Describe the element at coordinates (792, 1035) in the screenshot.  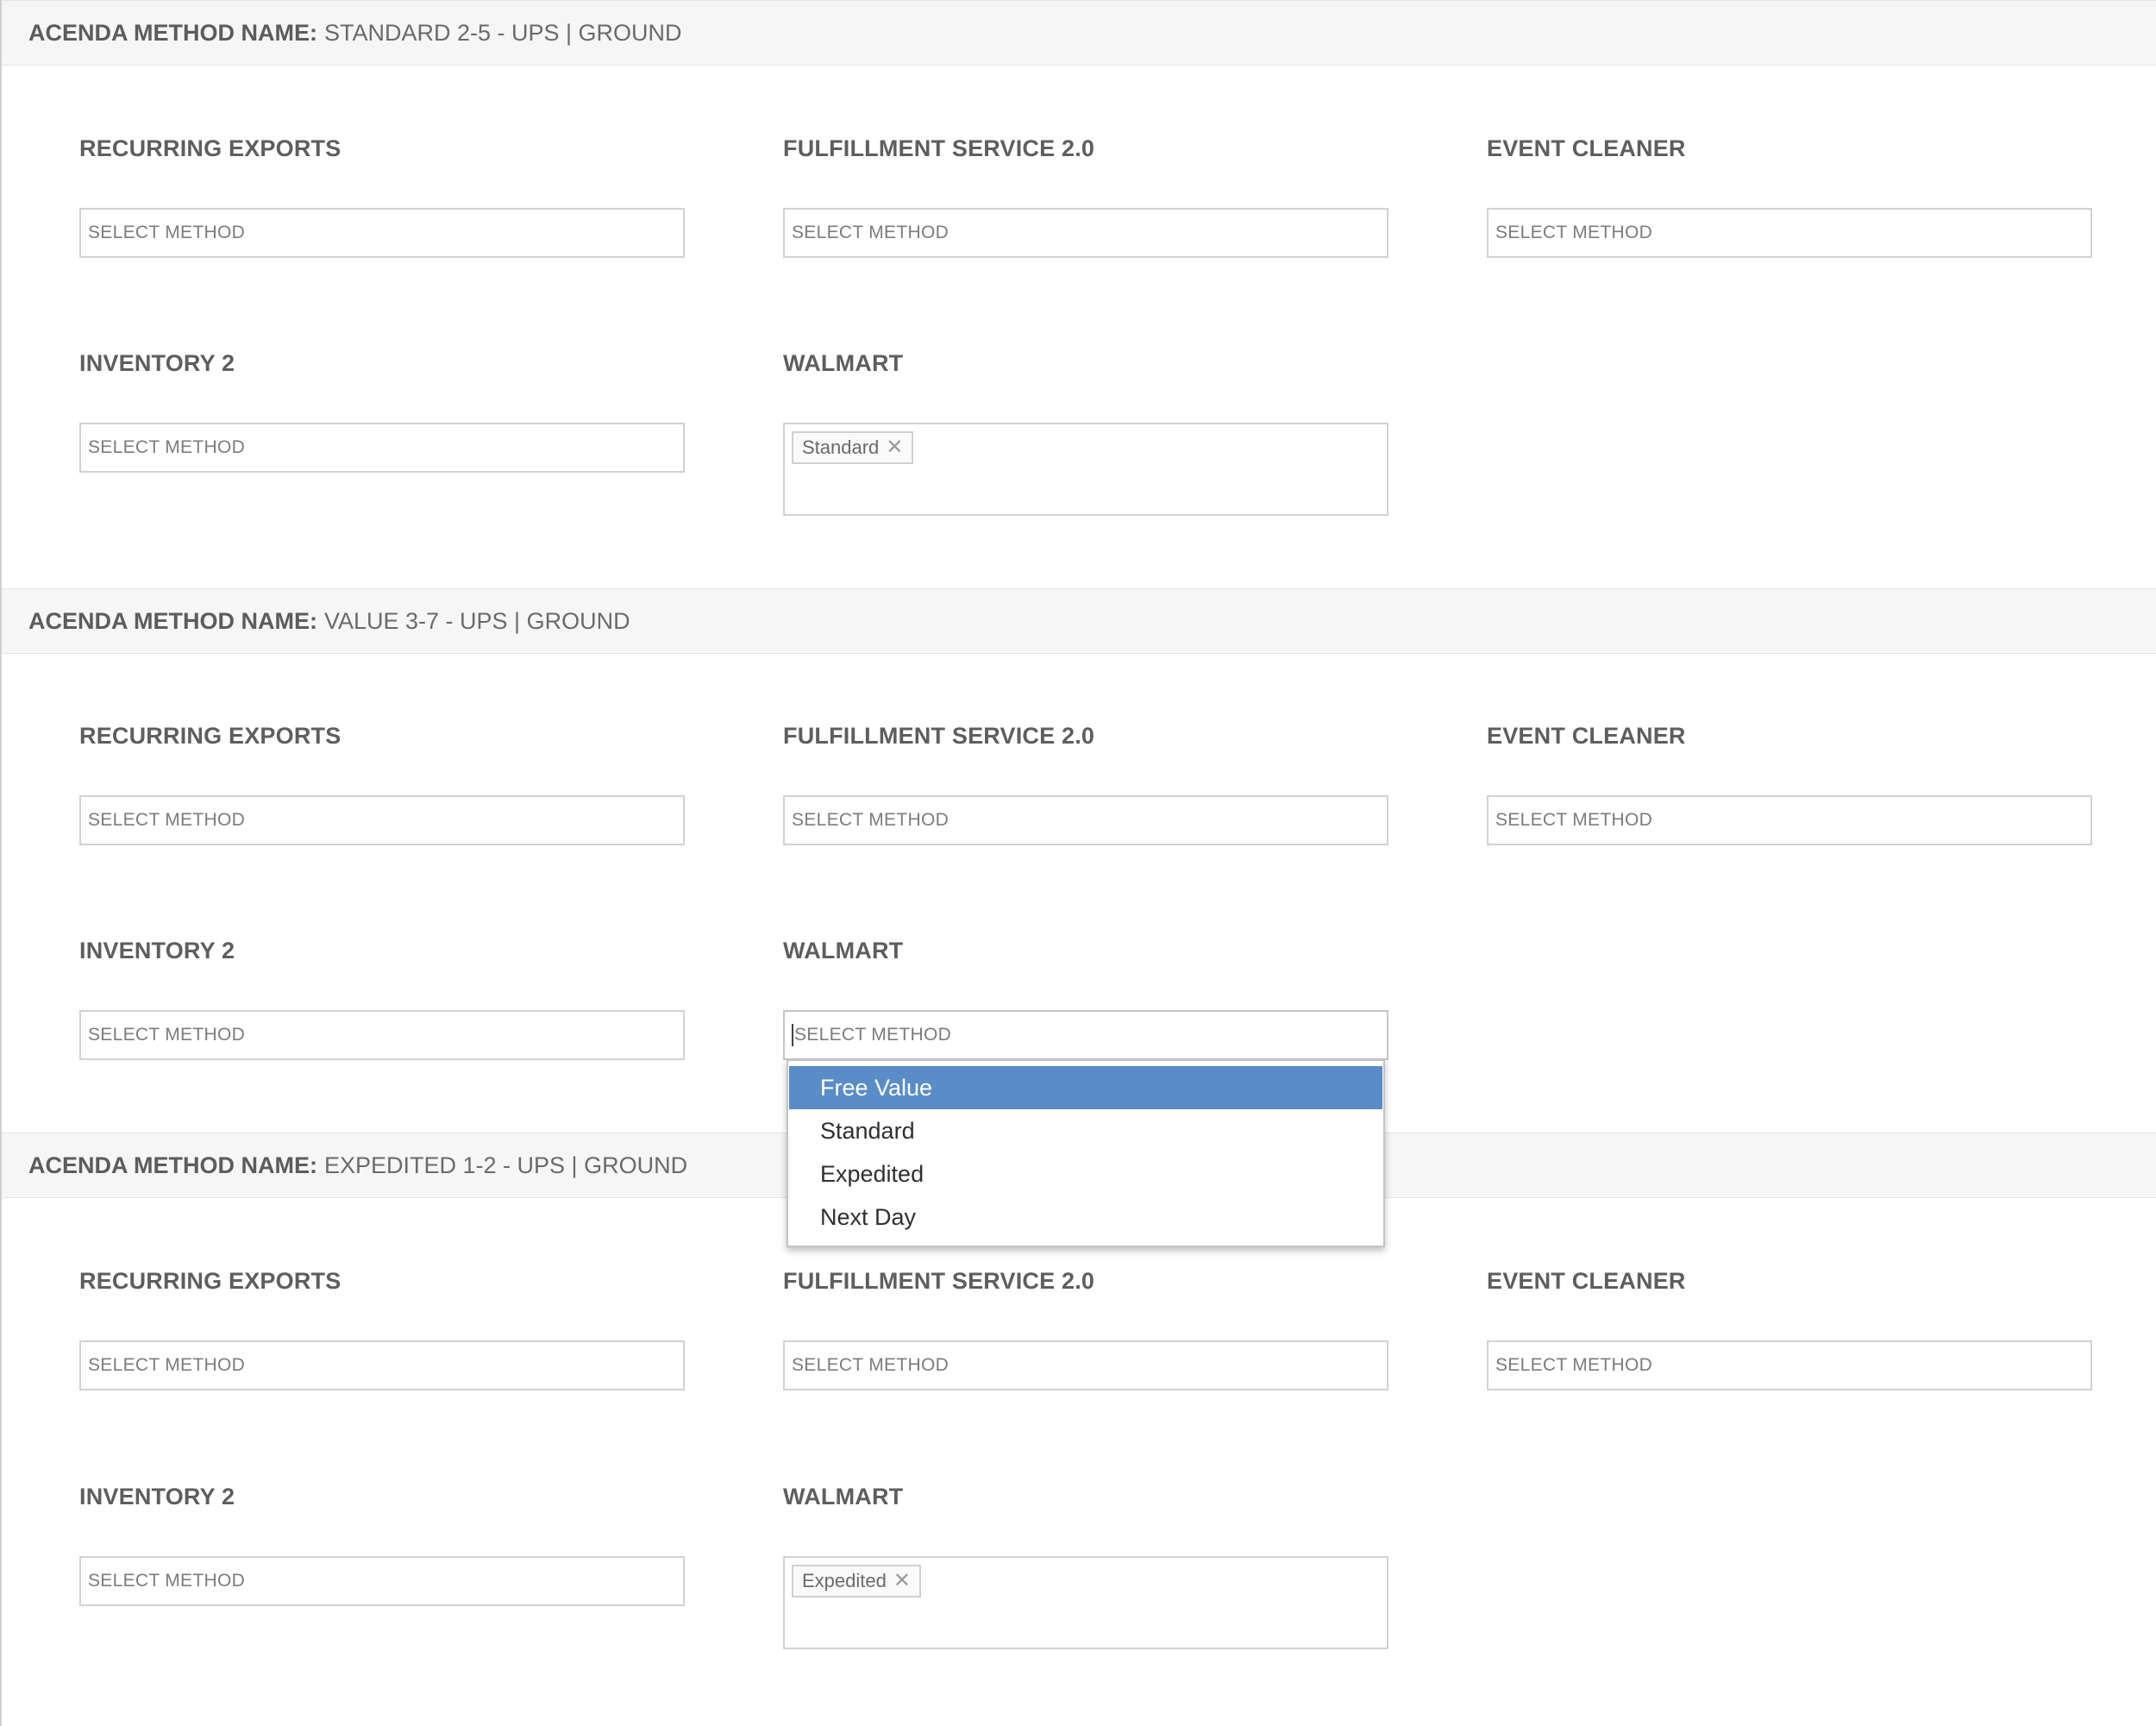
I see `text-cursor` at that location.